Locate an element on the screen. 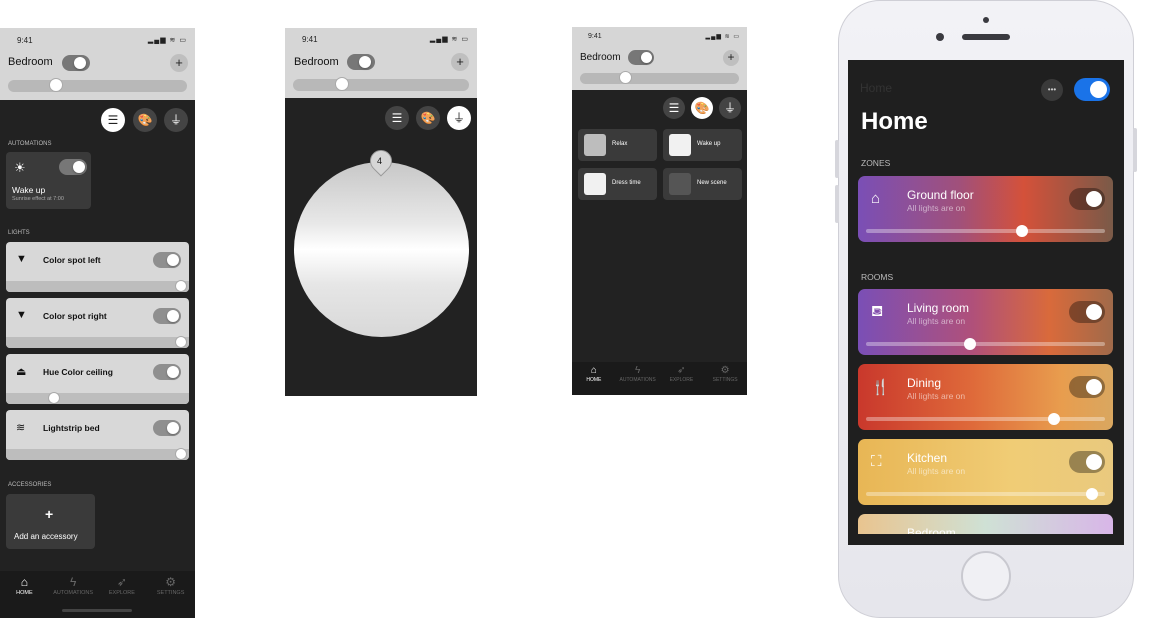 The image size is (1150, 618). ceiling-light-icon: ⏏ is located at coordinates (21, 372).